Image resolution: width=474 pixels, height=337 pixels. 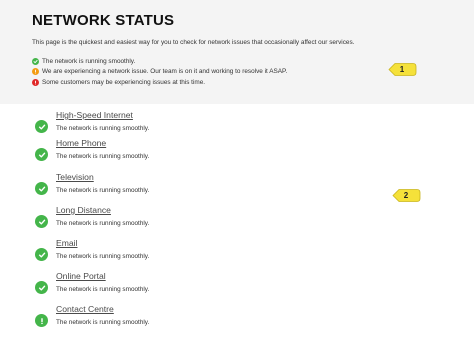 What do you see at coordinates (35, 82) in the screenshot?
I see `alert-circle-icon` at bounding box center [35, 82].